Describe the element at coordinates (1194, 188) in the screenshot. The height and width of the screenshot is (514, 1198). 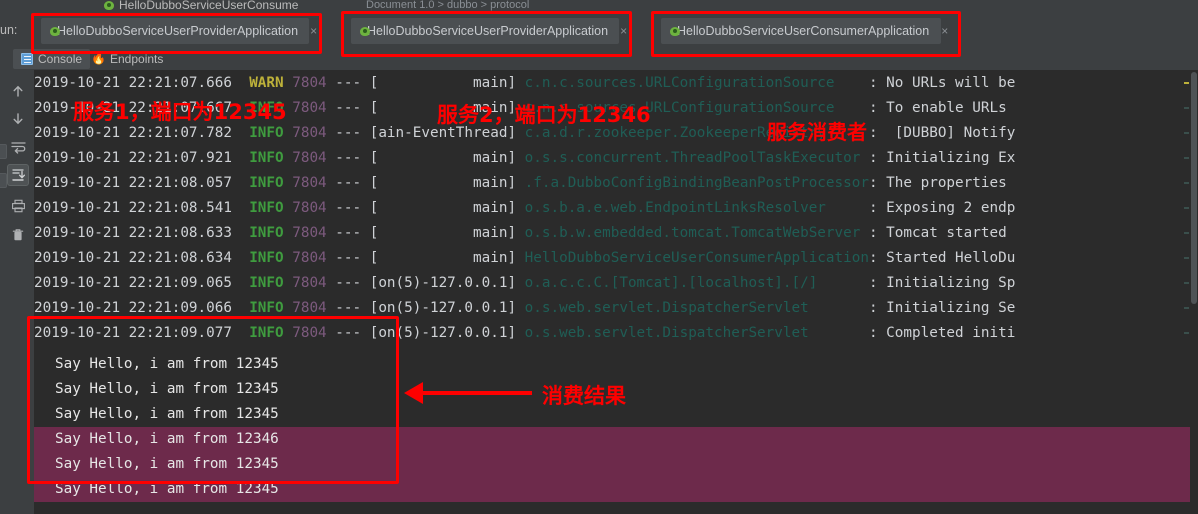
I see `scrollbar-thumb` at that location.